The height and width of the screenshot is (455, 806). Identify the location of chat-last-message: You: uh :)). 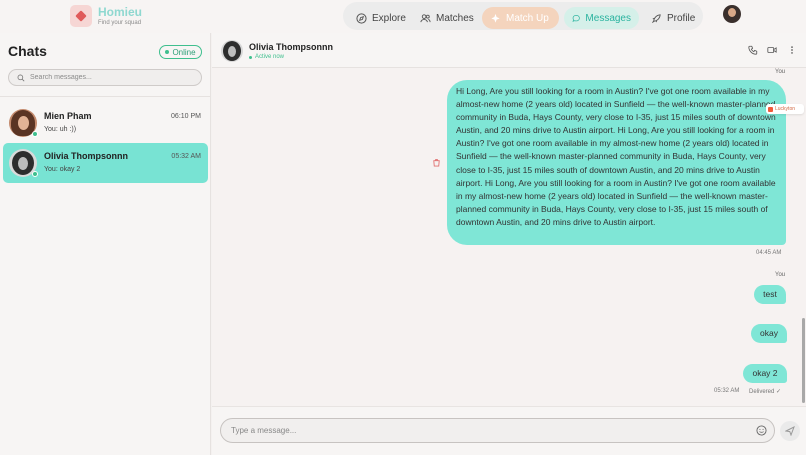
(60, 129).